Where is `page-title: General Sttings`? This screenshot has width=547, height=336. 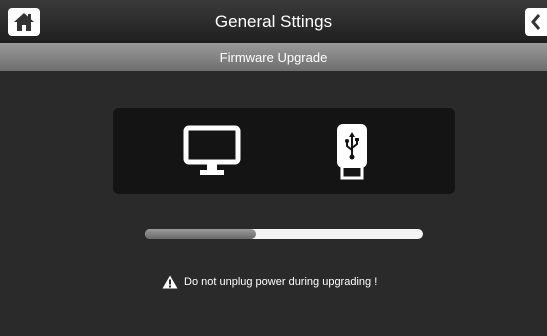 page-title: General Sttings is located at coordinates (273, 21).